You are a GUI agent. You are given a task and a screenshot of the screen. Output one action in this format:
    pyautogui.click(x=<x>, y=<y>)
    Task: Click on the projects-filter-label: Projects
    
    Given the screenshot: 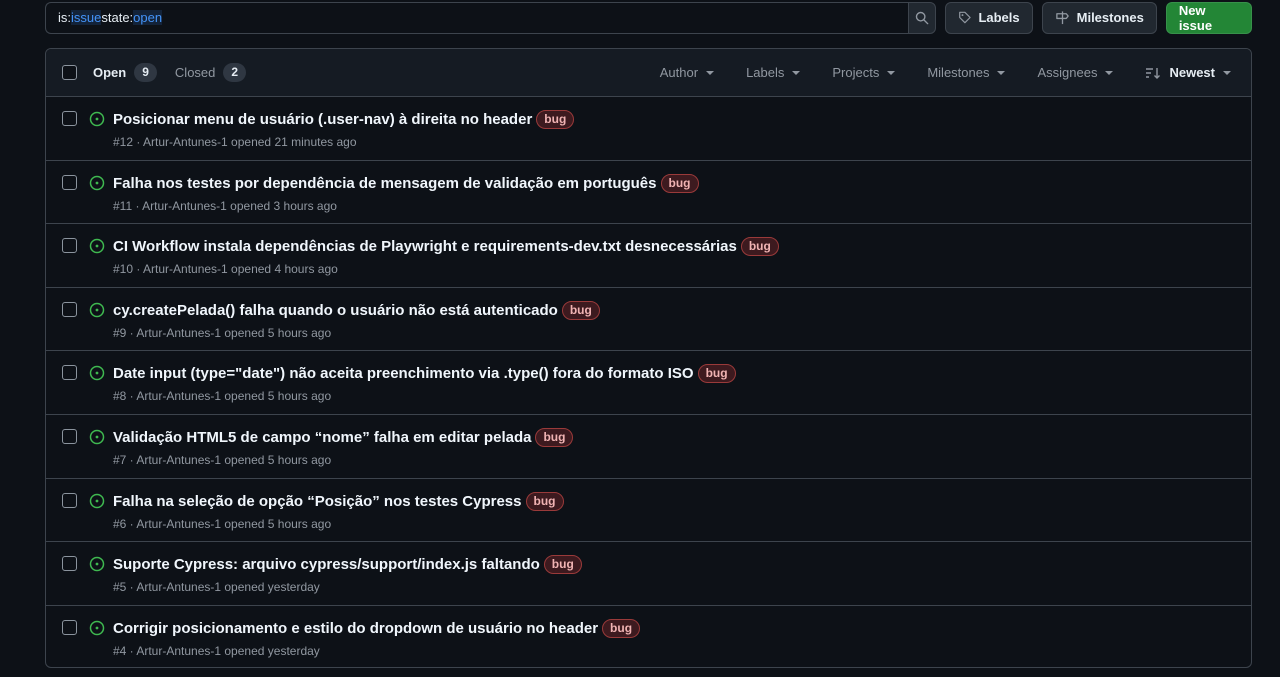 What is the action you would take?
    pyautogui.click(x=856, y=72)
    